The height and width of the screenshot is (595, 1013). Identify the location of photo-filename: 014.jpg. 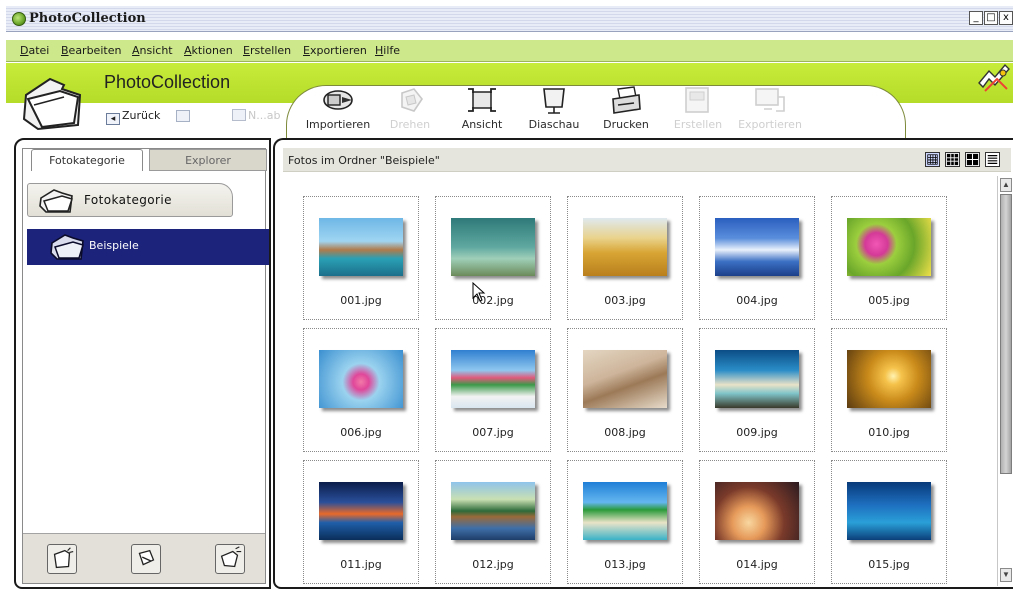
(757, 564).